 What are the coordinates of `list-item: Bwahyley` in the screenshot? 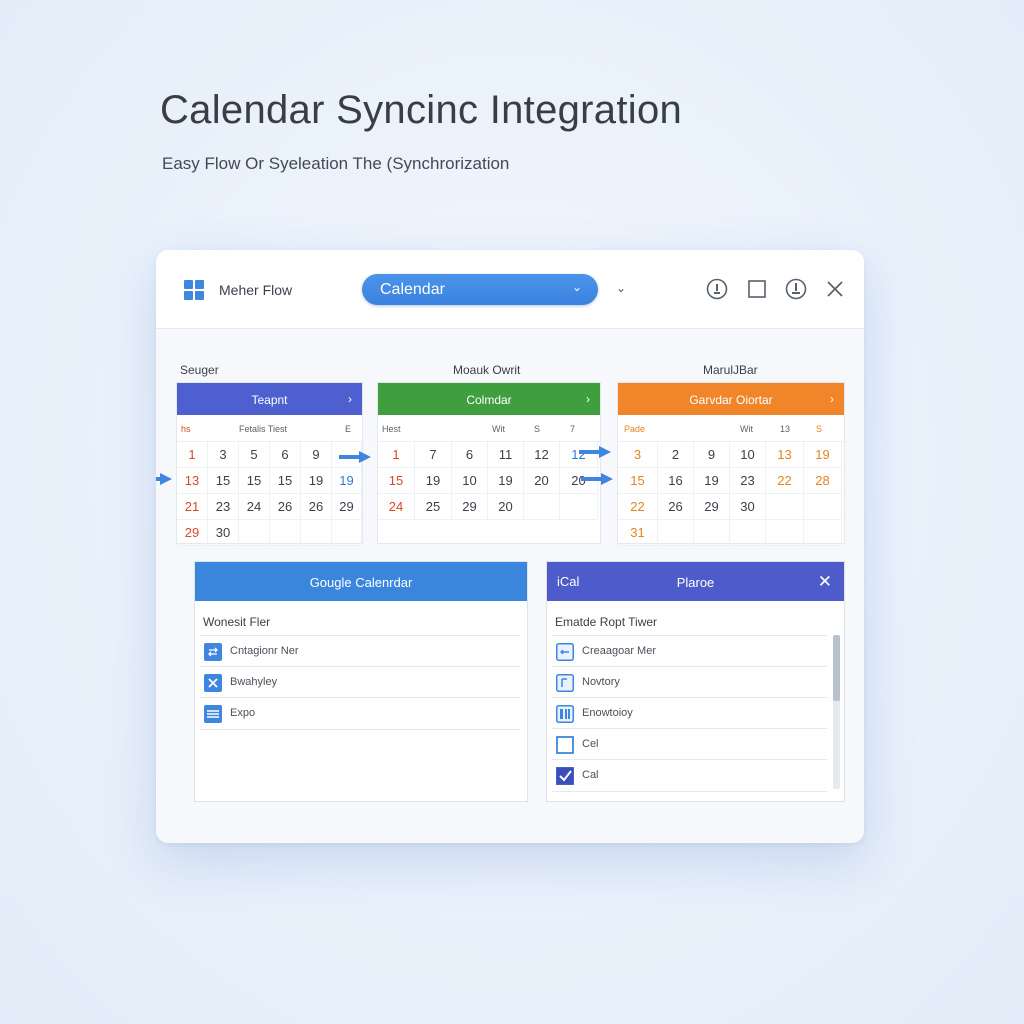 It's located at (360, 682).